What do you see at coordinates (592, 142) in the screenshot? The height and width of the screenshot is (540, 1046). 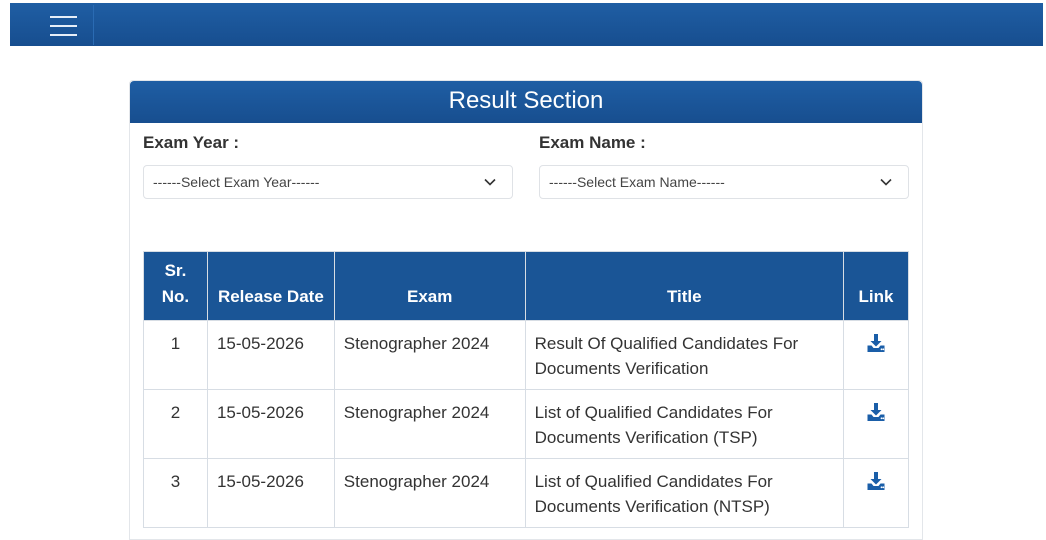 I see `exam-name-label: Exam Name :` at bounding box center [592, 142].